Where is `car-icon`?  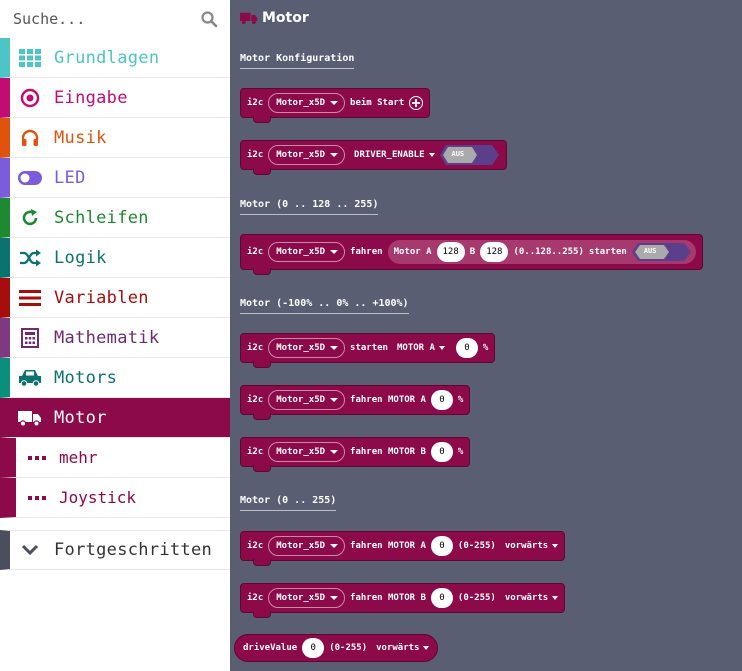 car-icon is located at coordinates (30, 378).